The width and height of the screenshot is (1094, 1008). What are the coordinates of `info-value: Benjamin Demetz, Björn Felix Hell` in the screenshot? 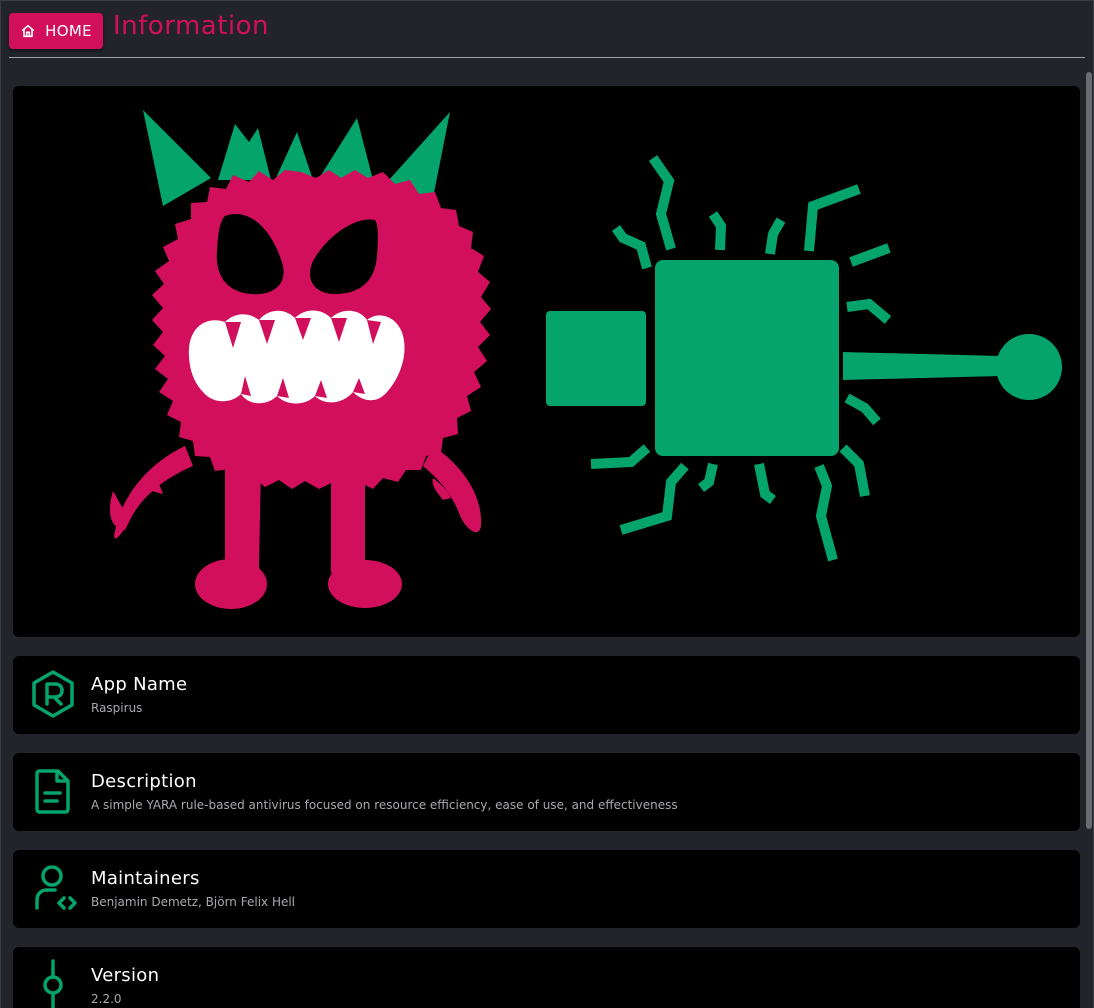 It's located at (193, 902).